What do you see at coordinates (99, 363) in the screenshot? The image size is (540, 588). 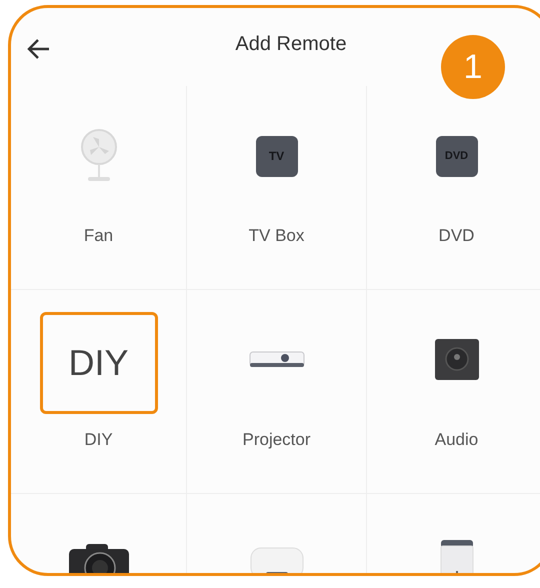 I see `diy-icon: DIY` at bounding box center [99, 363].